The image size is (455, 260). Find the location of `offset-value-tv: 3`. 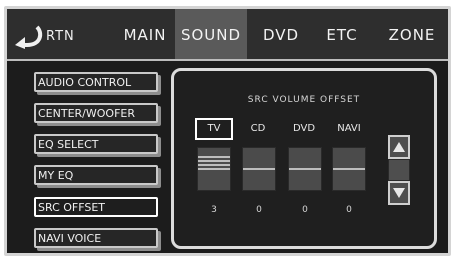

offset-value-tv: 3 is located at coordinates (214, 210).